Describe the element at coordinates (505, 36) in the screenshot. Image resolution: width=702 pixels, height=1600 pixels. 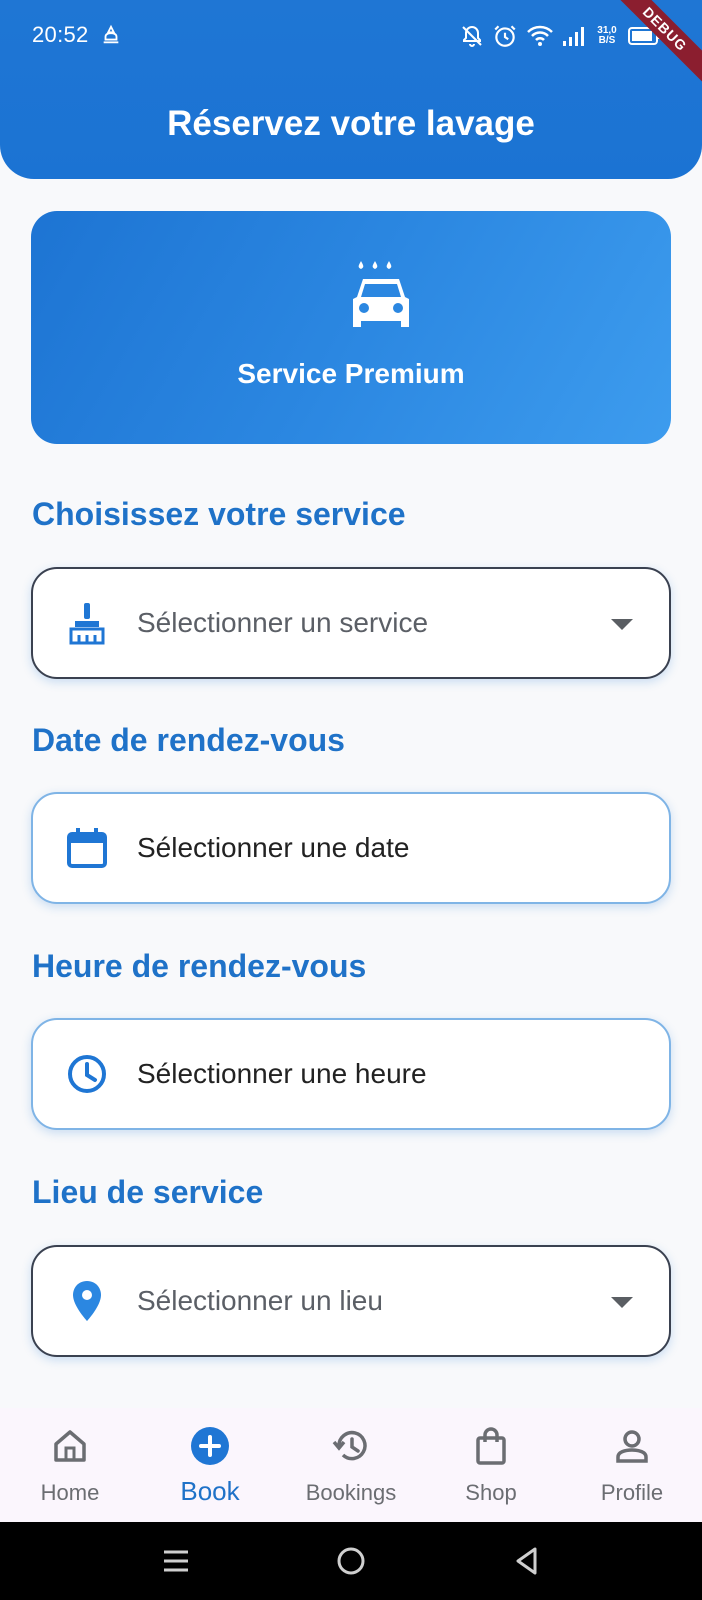
I see `alarm-icon` at that location.